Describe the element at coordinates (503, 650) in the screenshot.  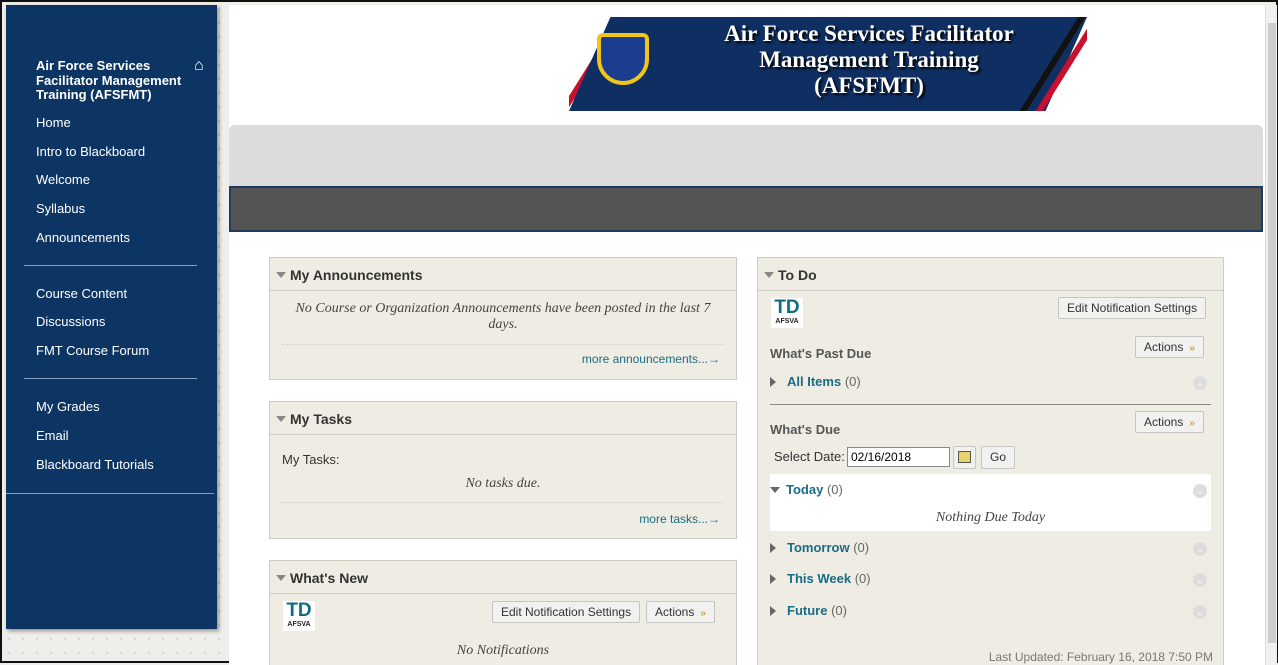
I see `empty-message: No Notifications` at that location.